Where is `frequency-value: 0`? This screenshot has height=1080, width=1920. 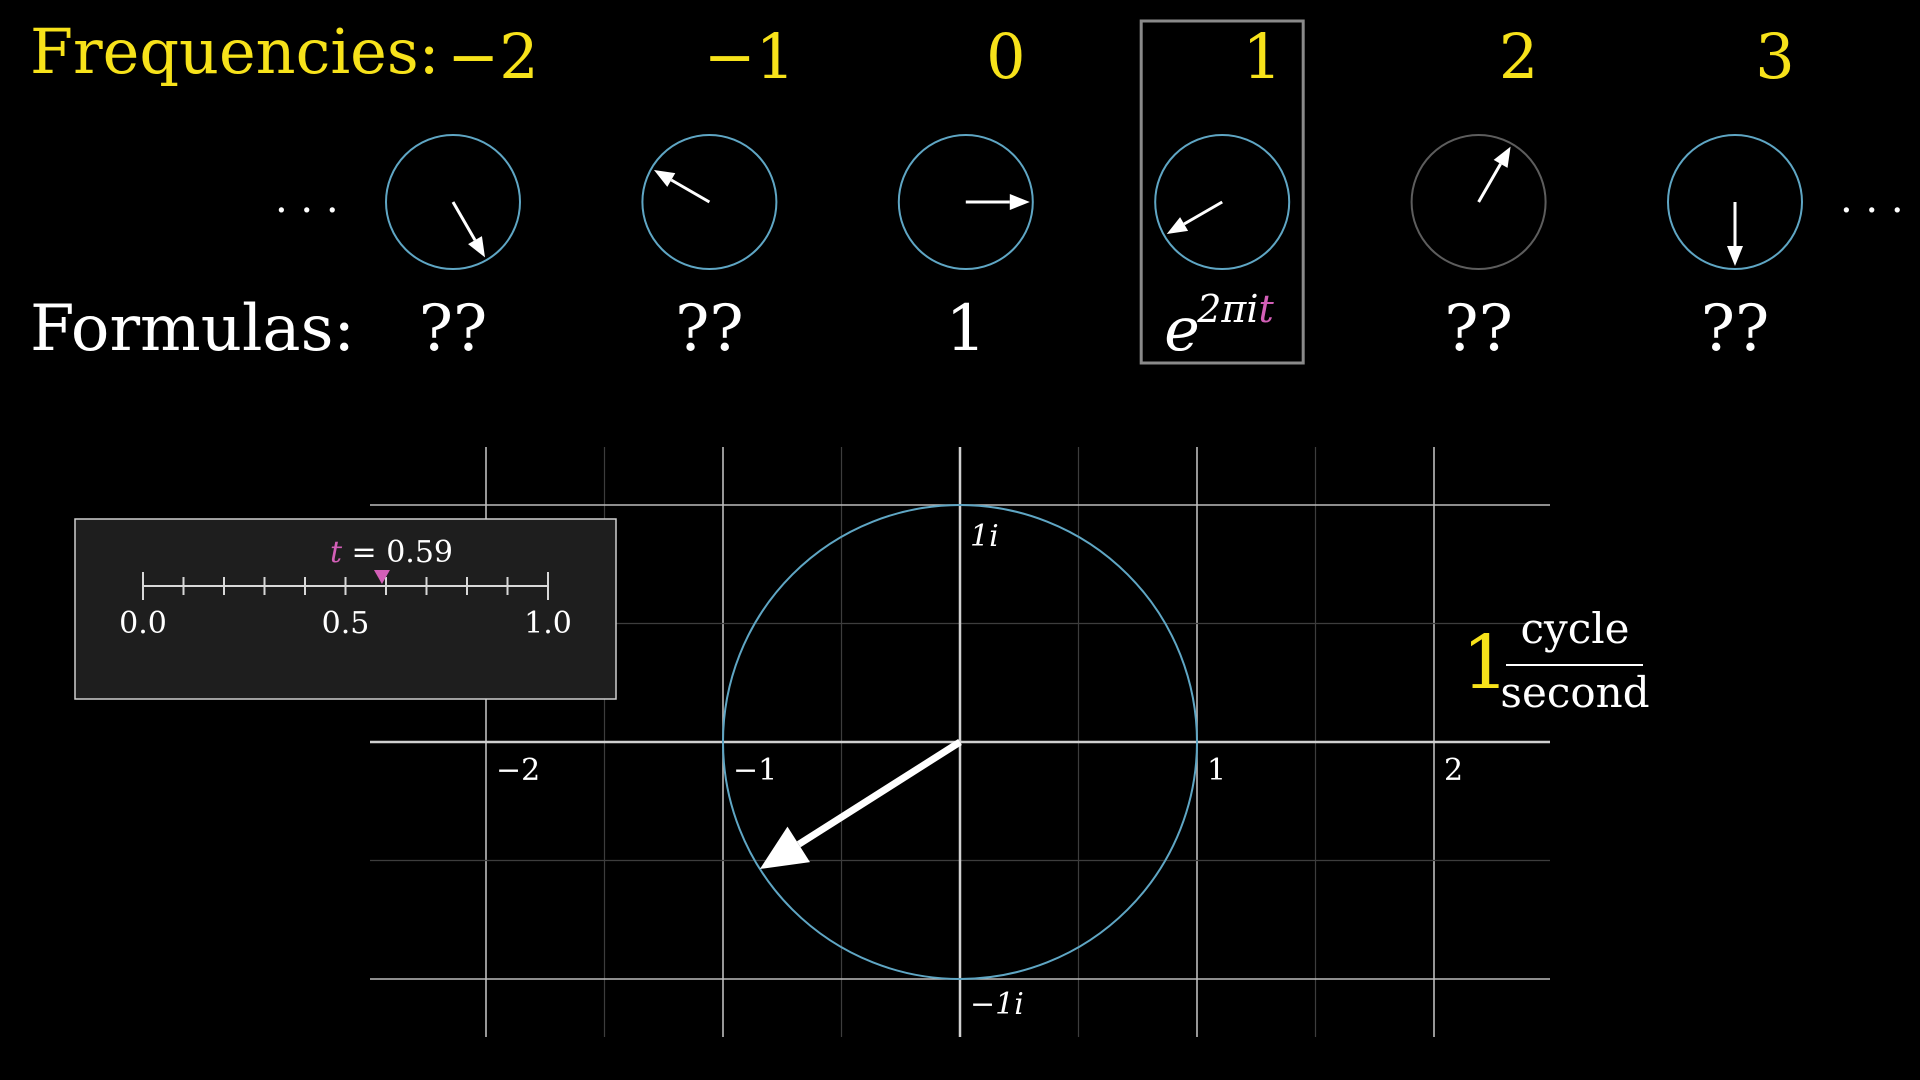 frequency-value: 0 is located at coordinates (1005, 56).